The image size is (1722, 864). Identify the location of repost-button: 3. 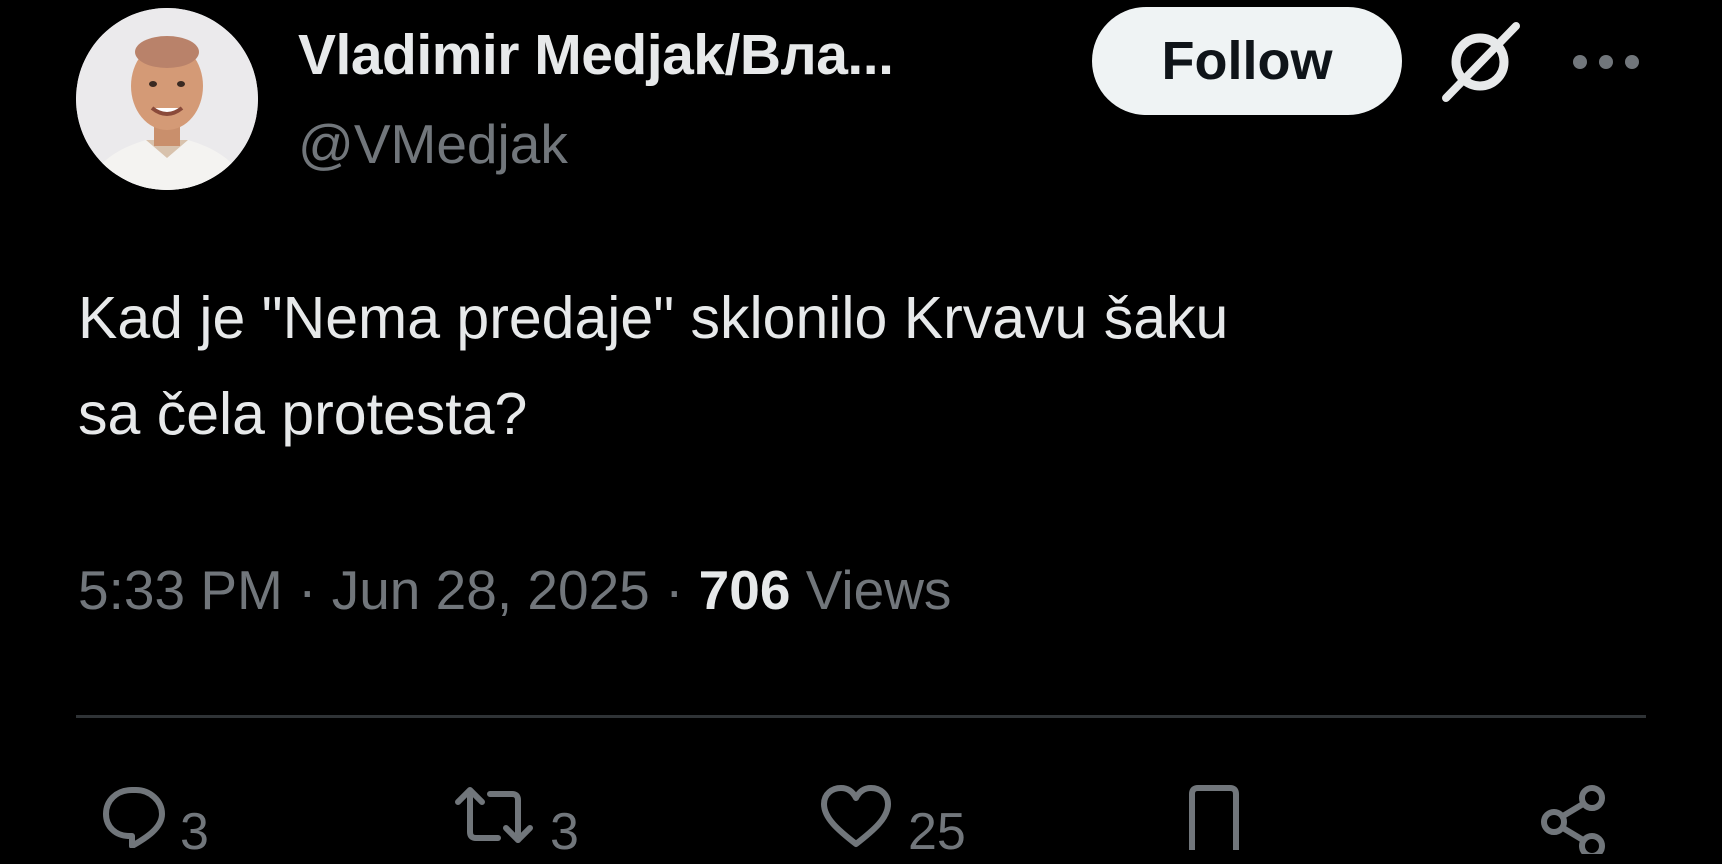
(515, 824).